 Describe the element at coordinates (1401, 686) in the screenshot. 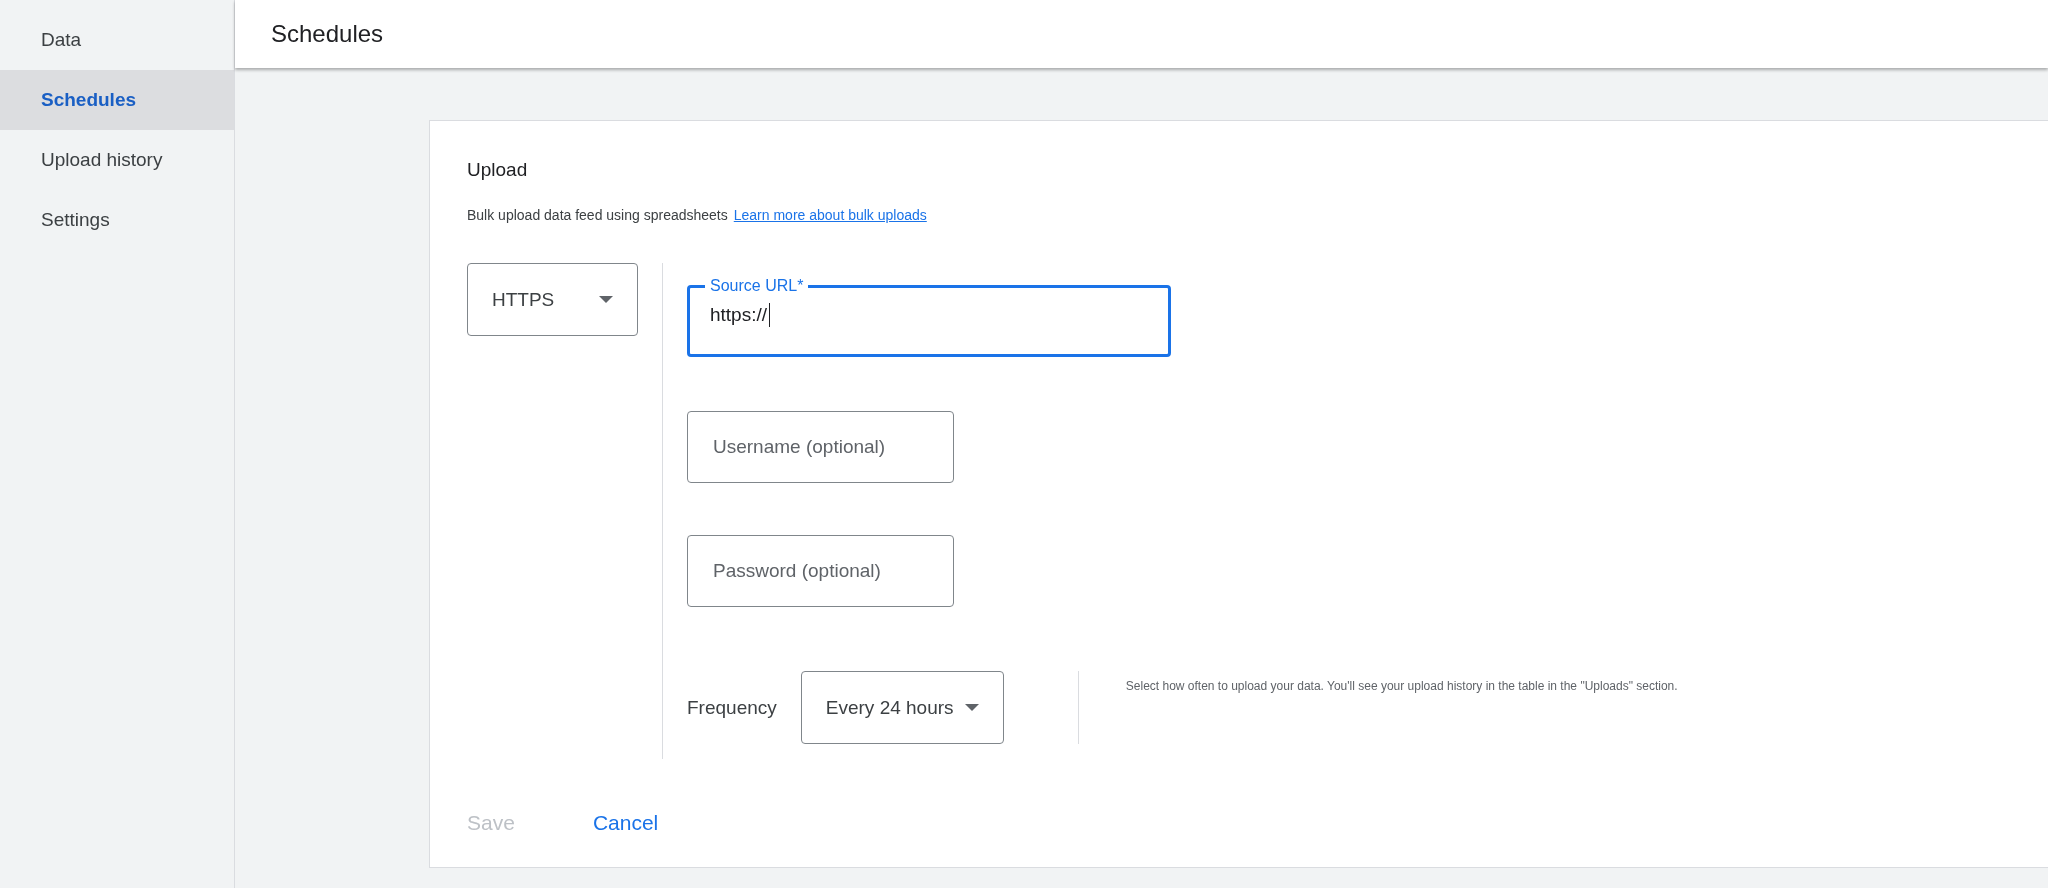

I see `frequency-help-text: Select how often to upload your data. You'll see your upload history in the table in the "Uploads" section.` at that location.